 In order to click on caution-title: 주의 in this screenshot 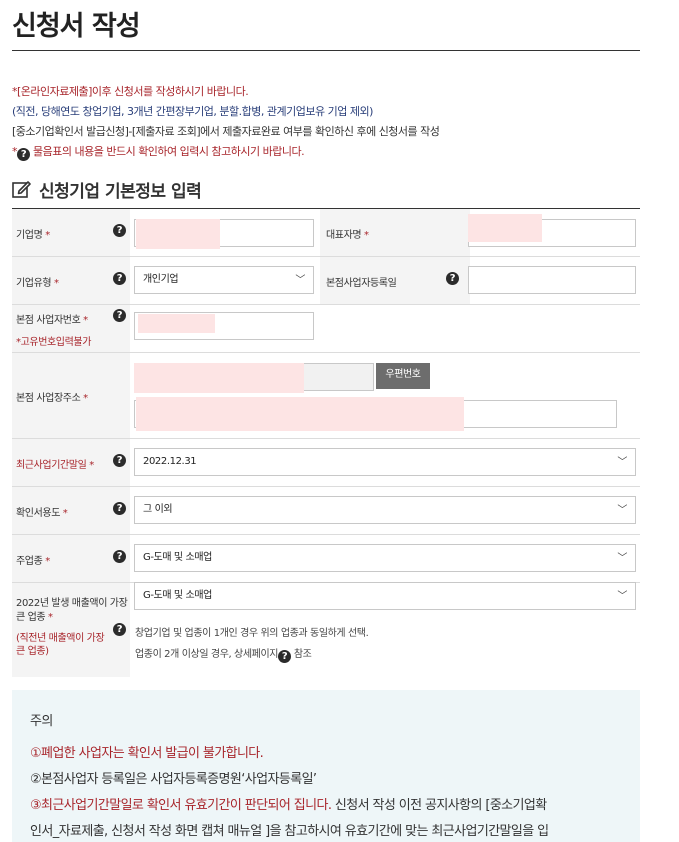, I will do `click(41, 721)`.